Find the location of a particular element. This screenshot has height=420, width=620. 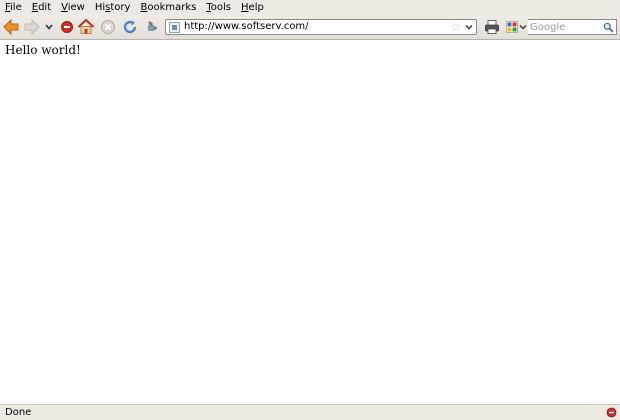

menu-view-label: iew is located at coordinates (76, 7).